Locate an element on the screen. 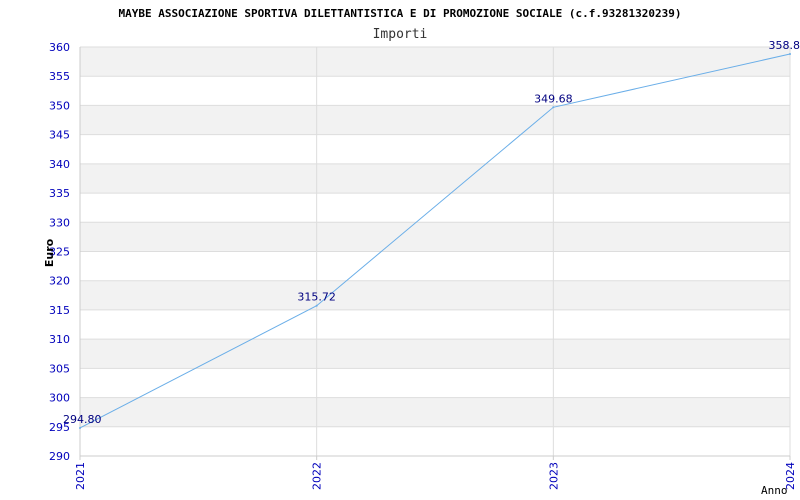 The height and width of the screenshot is (500, 800). x-tick-label: 2021 is located at coordinates (80, 476).